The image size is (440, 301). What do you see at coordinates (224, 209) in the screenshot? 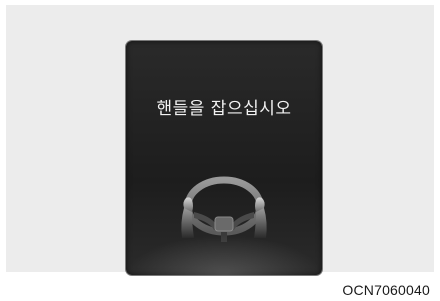
I see `steering-wheel-hands-icon` at bounding box center [224, 209].